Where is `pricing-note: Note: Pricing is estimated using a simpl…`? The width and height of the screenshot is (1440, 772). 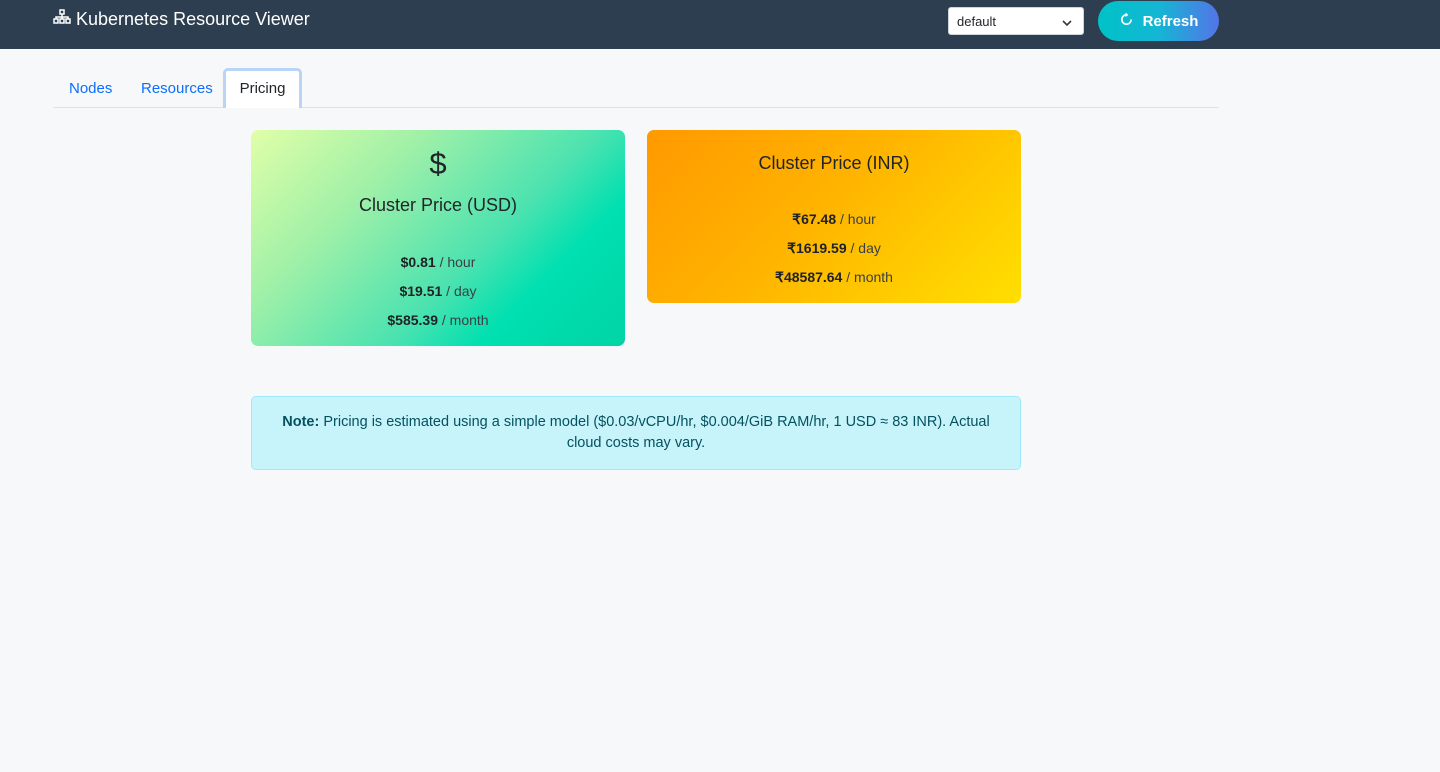 pricing-note: Note: Pricing is estimated using a simpl… is located at coordinates (636, 433).